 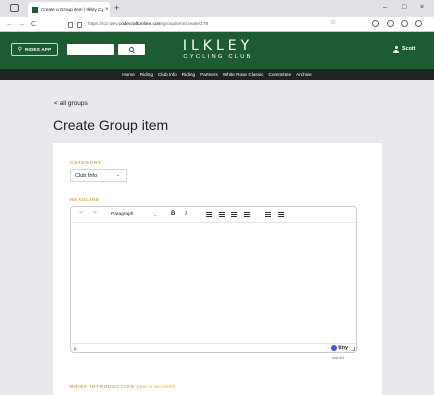 I want to click on search-icon, so click(x=131, y=49).